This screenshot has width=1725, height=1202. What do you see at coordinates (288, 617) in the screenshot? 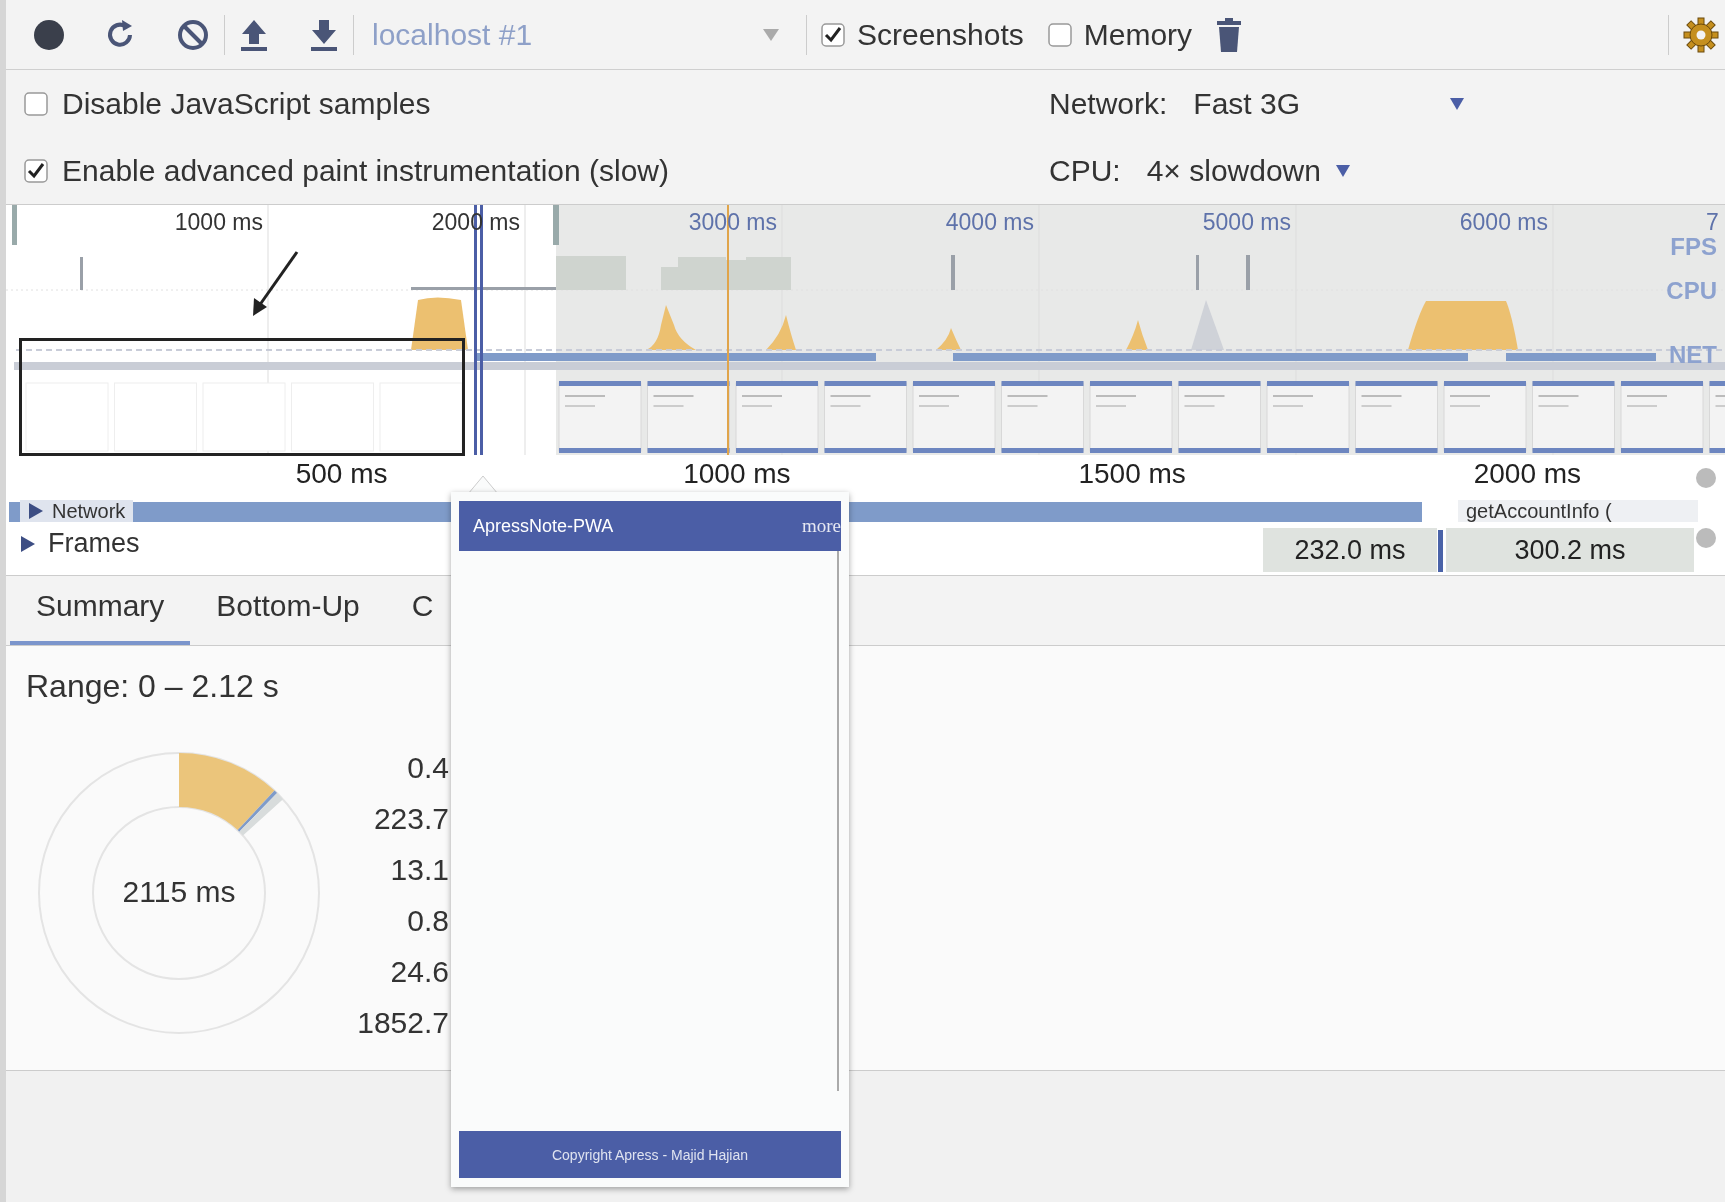
I see `tab: Bottom-Up` at bounding box center [288, 617].